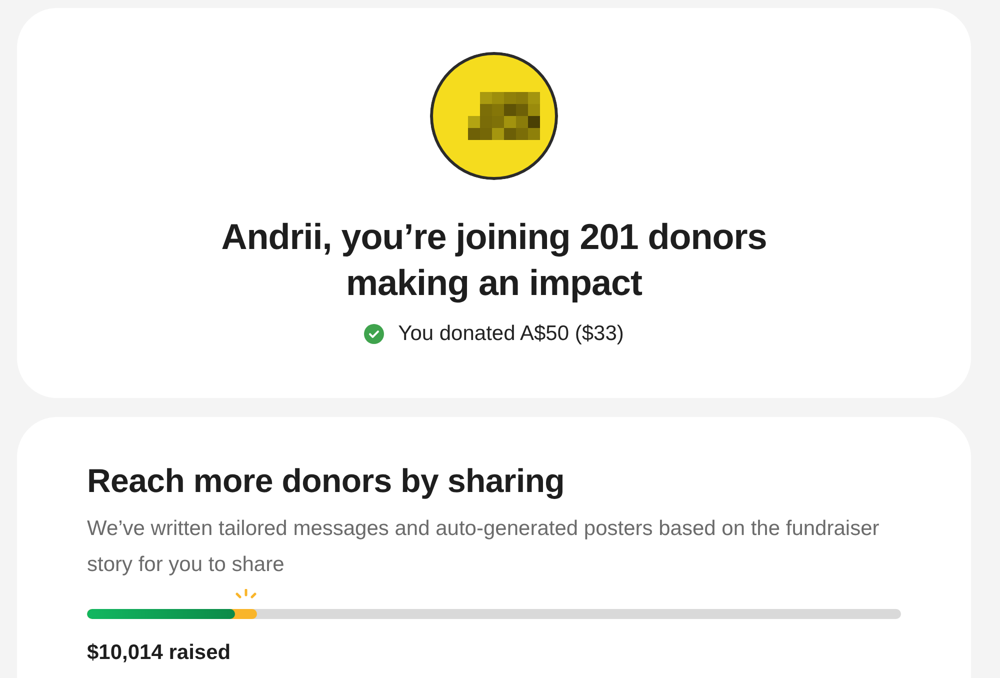  What do you see at coordinates (483, 547) in the screenshot?
I see `share-description: We’ve written tailored messages and auto-generated posters based on the fundraiser story for you to share` at bounding box center [483, 547].